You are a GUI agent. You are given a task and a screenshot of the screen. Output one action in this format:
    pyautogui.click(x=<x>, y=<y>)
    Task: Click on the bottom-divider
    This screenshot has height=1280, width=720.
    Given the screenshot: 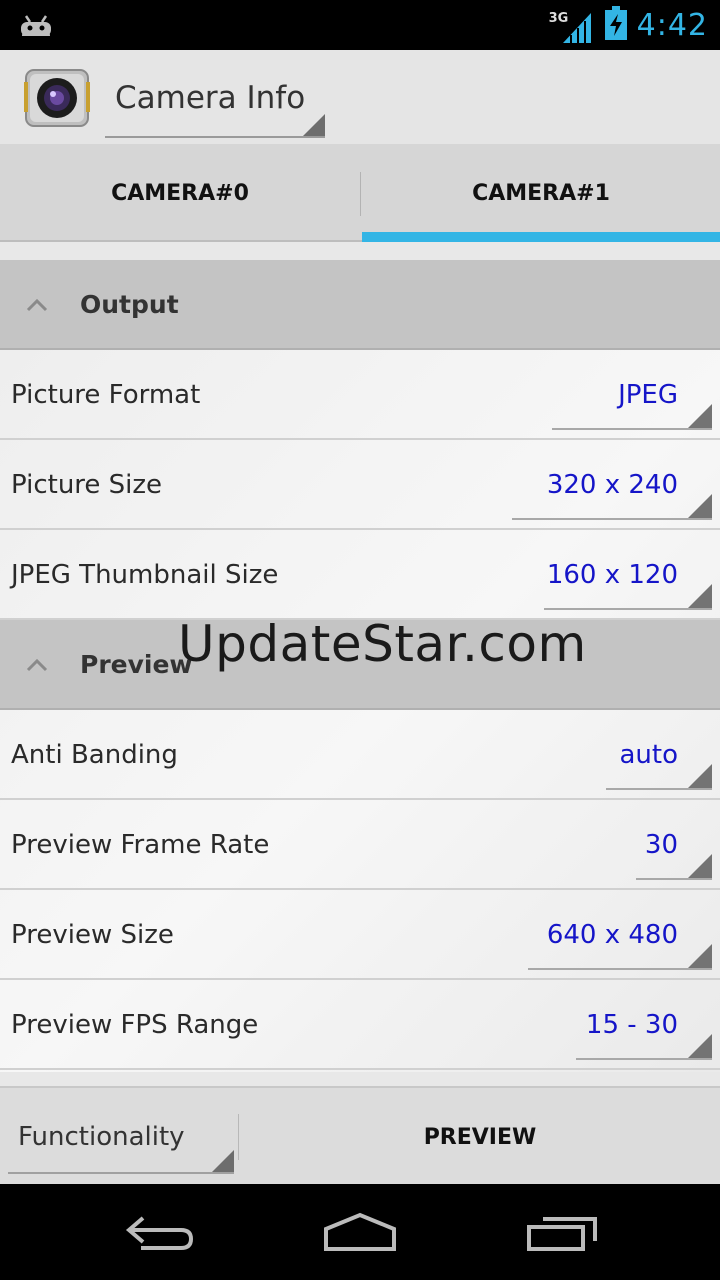 What is the action you would take?
    pyautogui.click(x=238, y=1137)
    